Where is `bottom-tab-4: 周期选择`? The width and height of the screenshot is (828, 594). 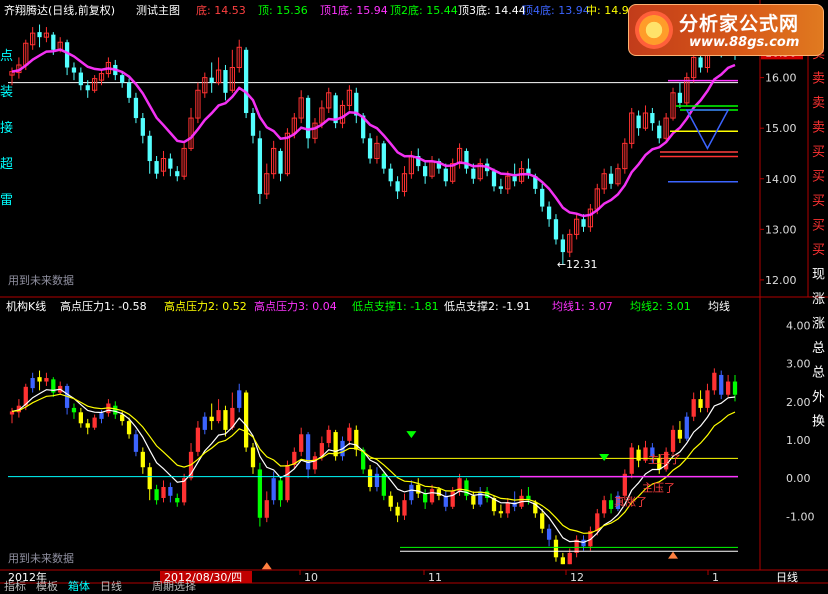 bottom-tab-4: 周期选择 is located at coordinates (174, 586).